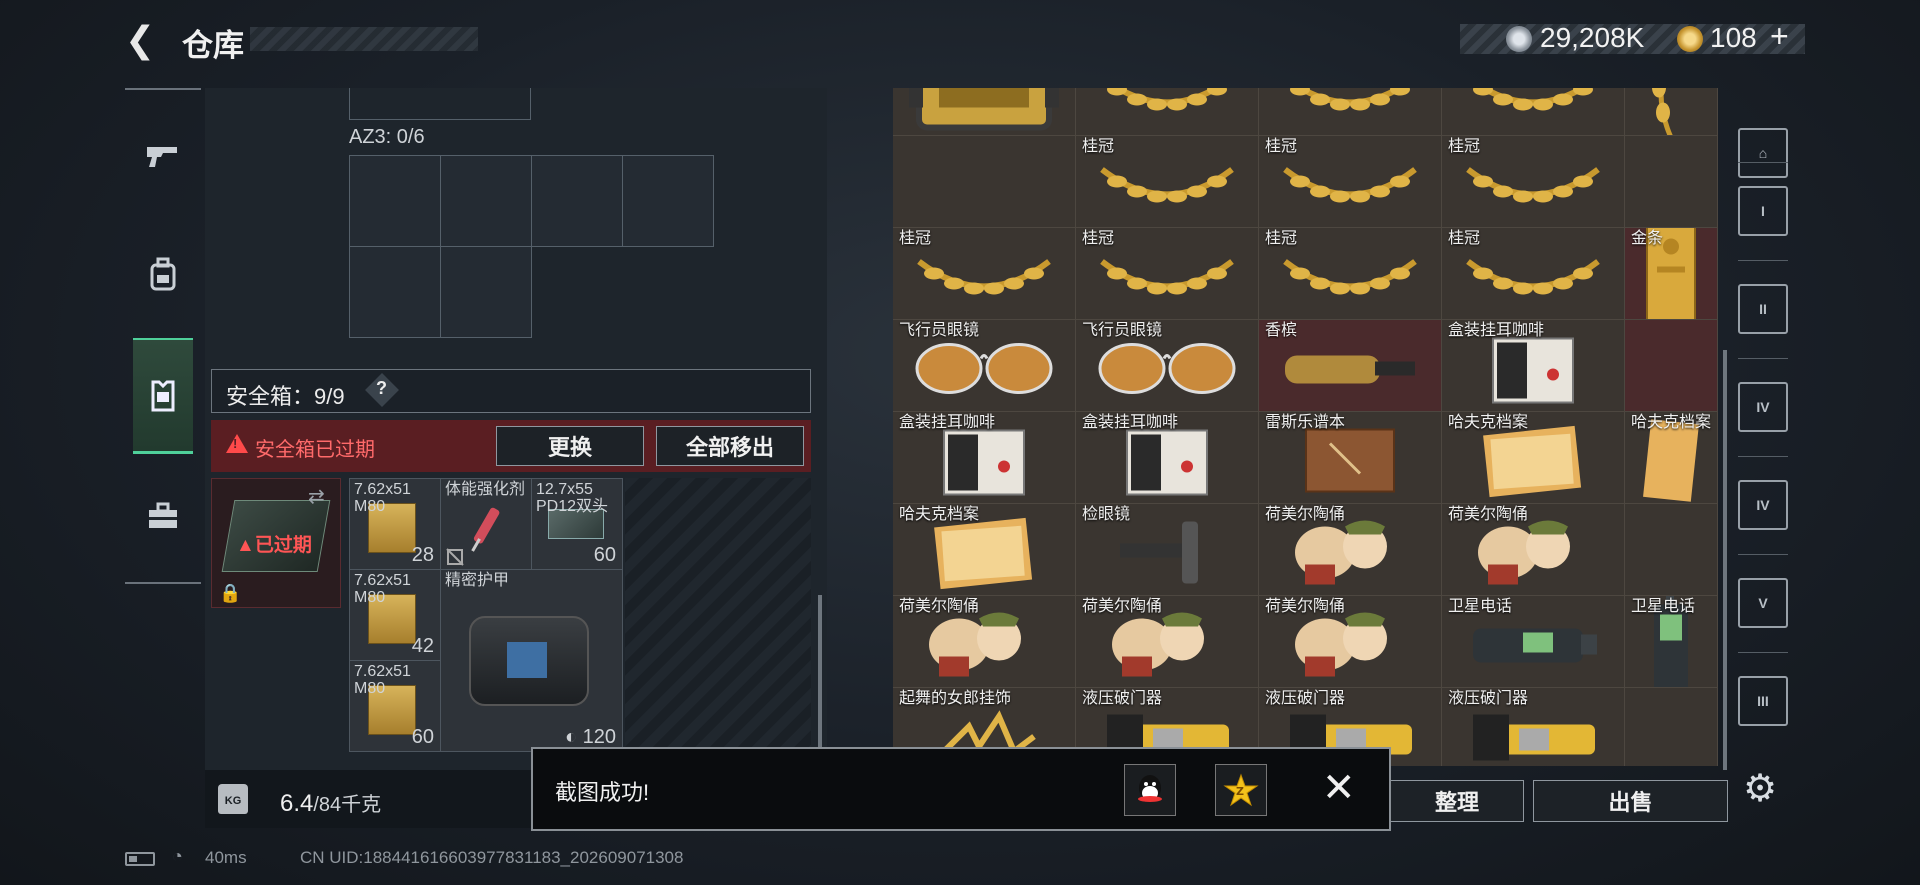  Describe the element at coordinates (1763, 407) in the screenshot. I see `tier-4-tab-icon: IV` at that location.